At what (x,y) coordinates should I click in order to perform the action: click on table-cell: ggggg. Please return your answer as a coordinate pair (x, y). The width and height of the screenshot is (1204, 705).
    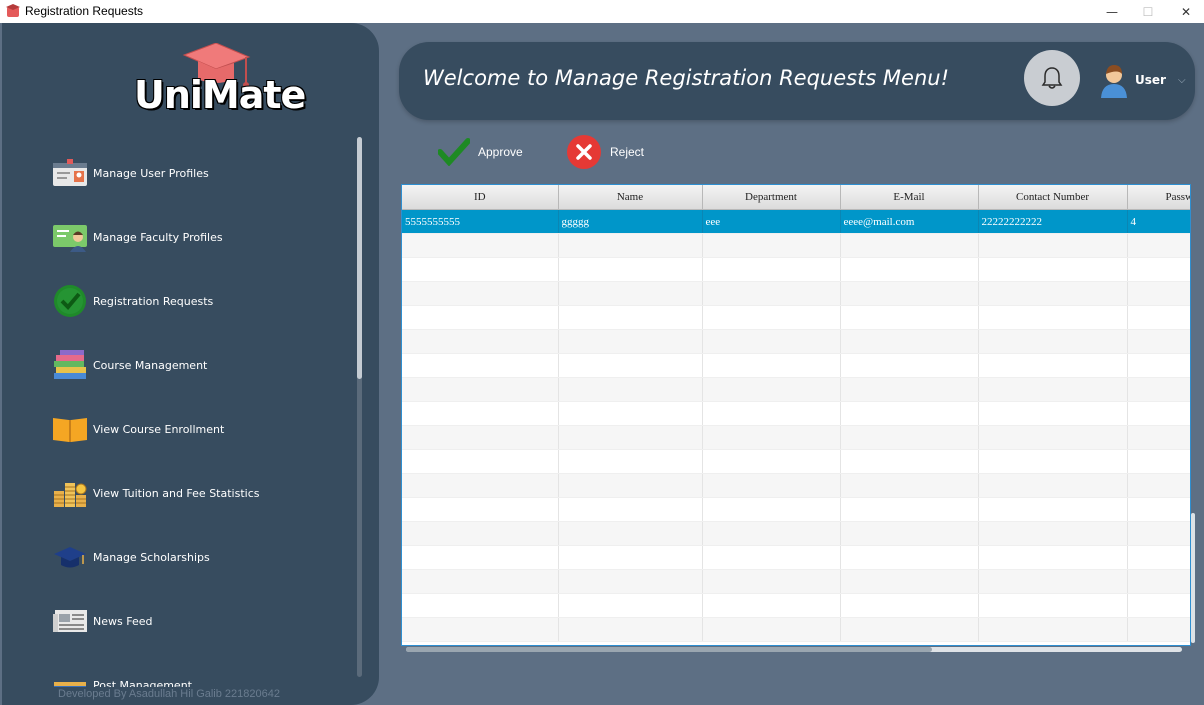
    Looking at the image, I should click on (630, 221).